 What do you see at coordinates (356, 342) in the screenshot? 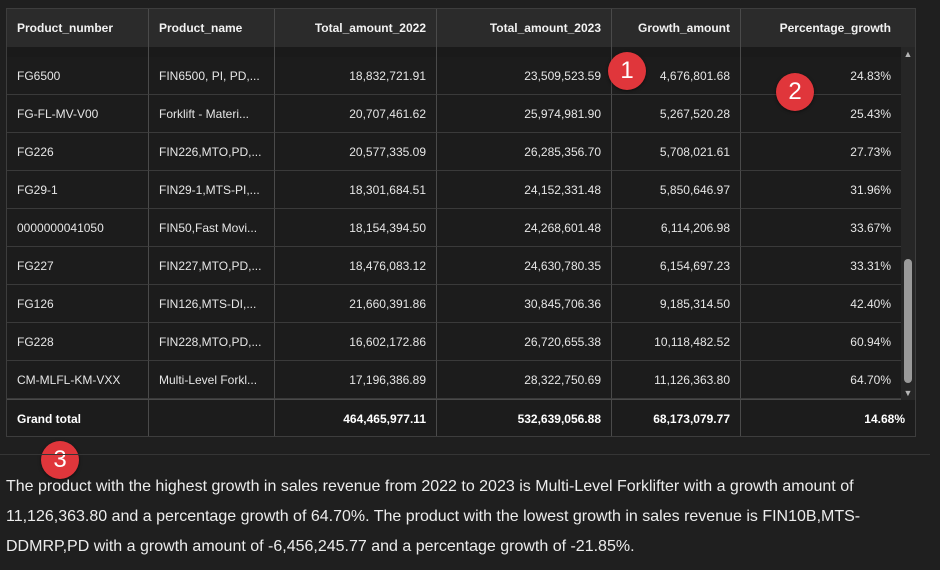
I see `total-2022-cell: 16,602,172.86` at bounding box center [356, 342].